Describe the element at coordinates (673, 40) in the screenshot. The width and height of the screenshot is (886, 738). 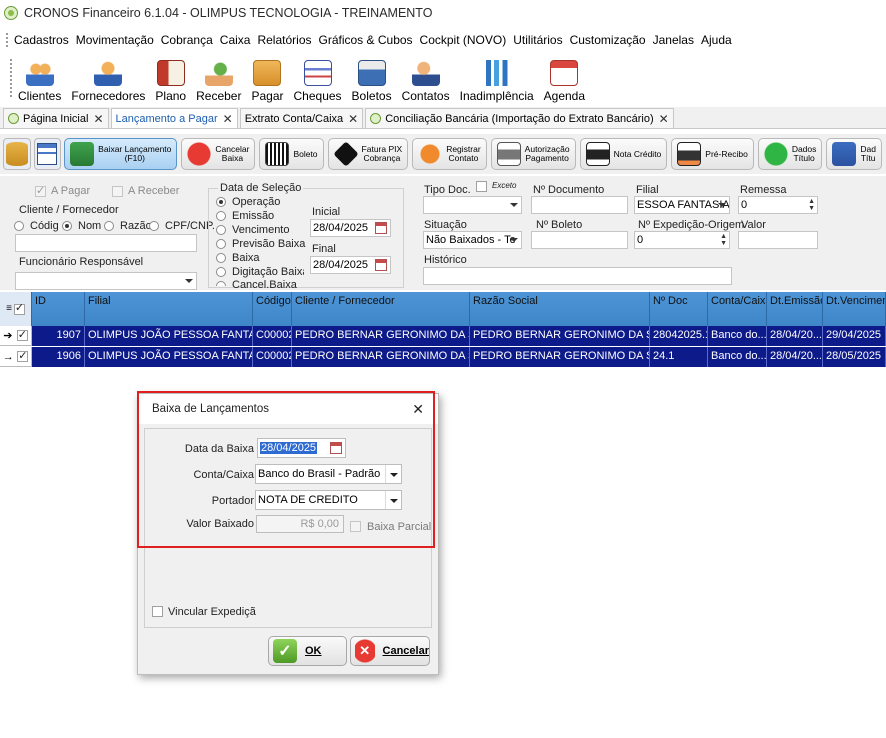
I see `menu-janelas: Janelas` at that location.